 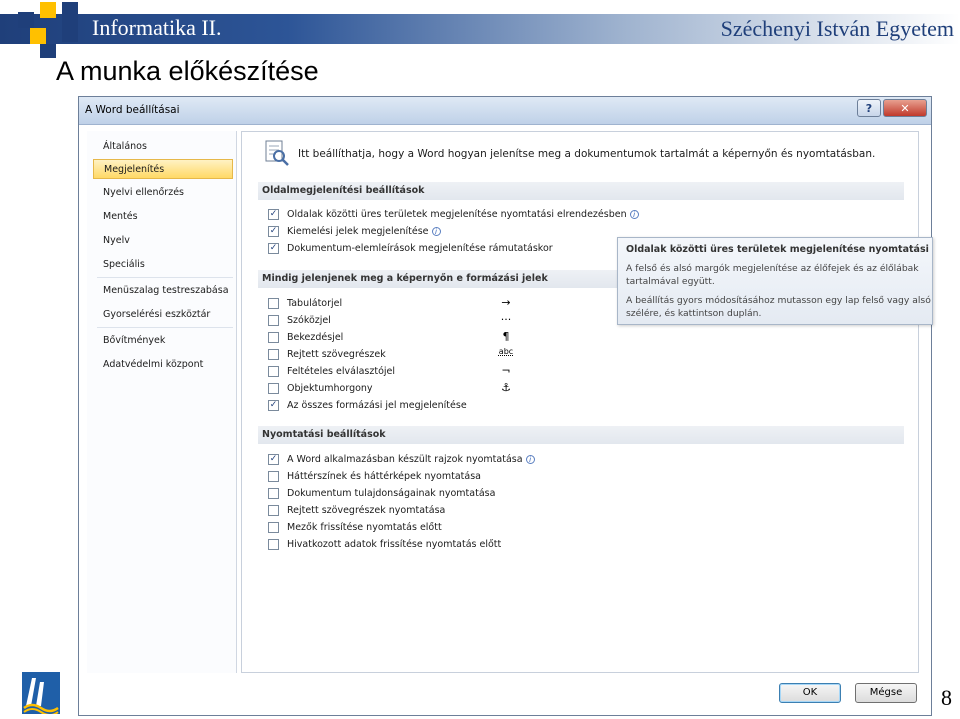 I want to click on dialog-titlebar: A Word beállításai ? ✕, so click(x=505, y=111).